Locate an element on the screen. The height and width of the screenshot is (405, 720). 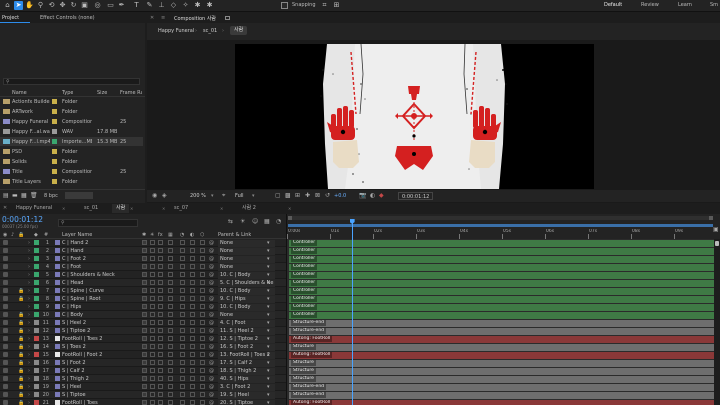
new-composition-icon: ▦ is located at coordinates (24, 195).